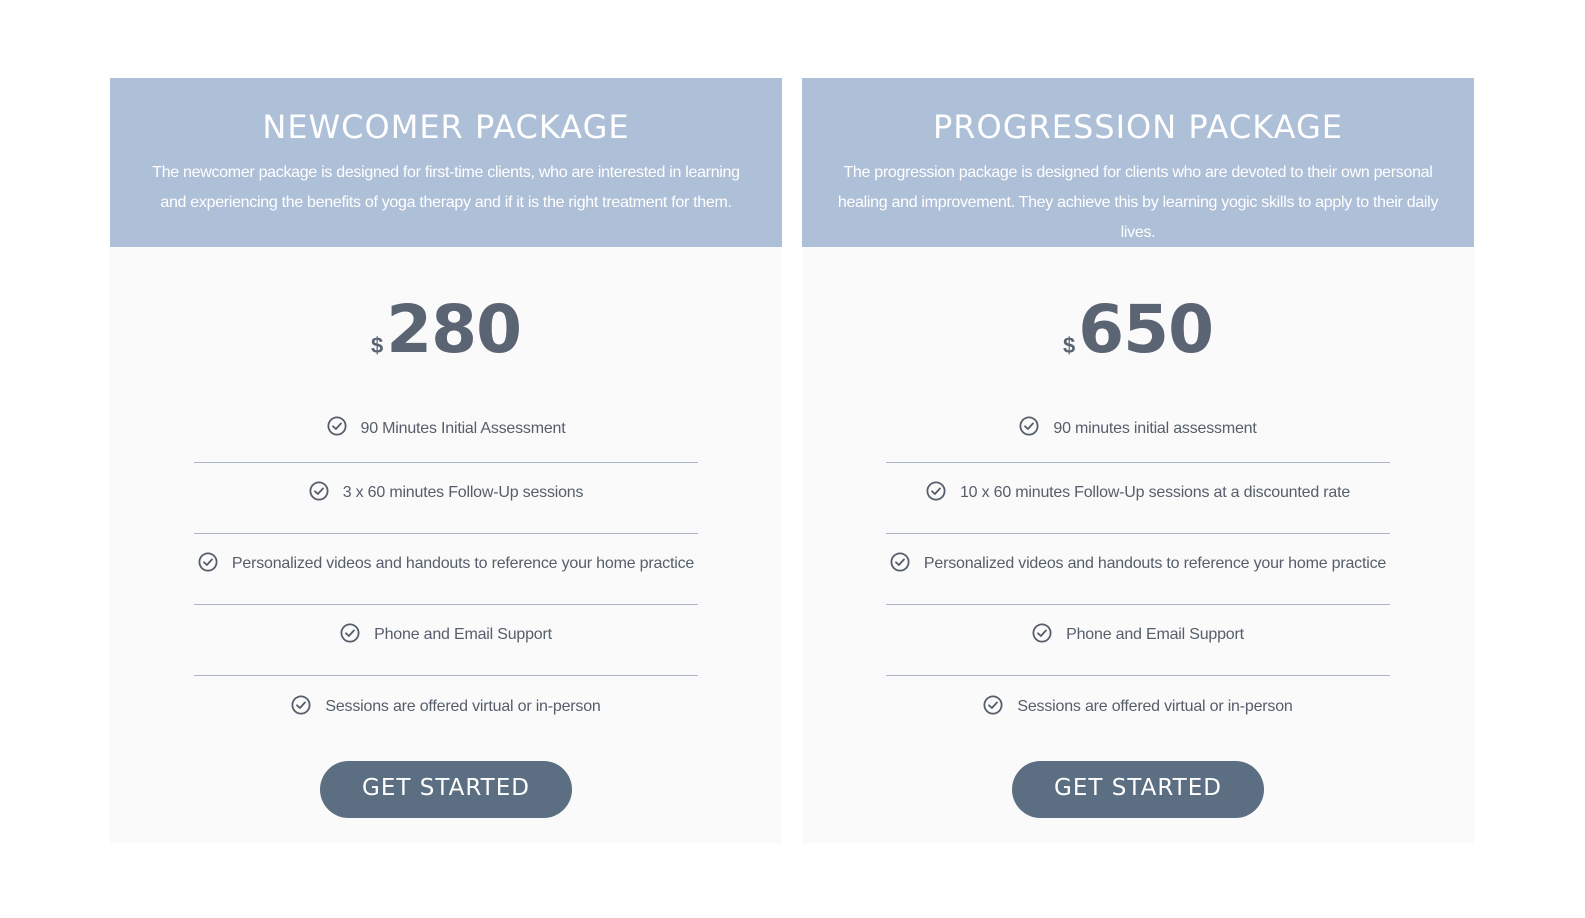  Describe the element at coordinates (454, 329) in the screenshot. I see `price-amount: 280` at that location.